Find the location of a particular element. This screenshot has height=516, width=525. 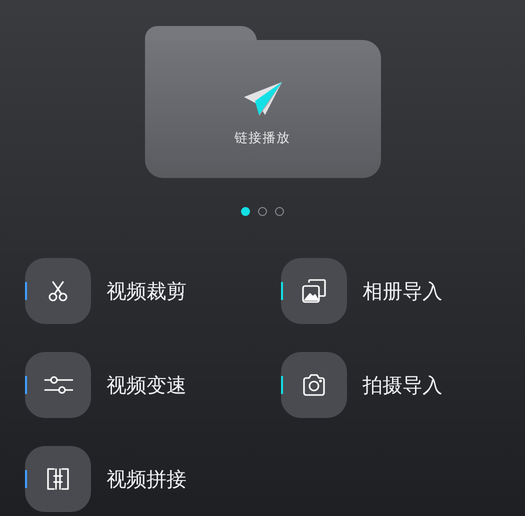

tool-label: 视频裁剪 is located at coordinates (146, 291).